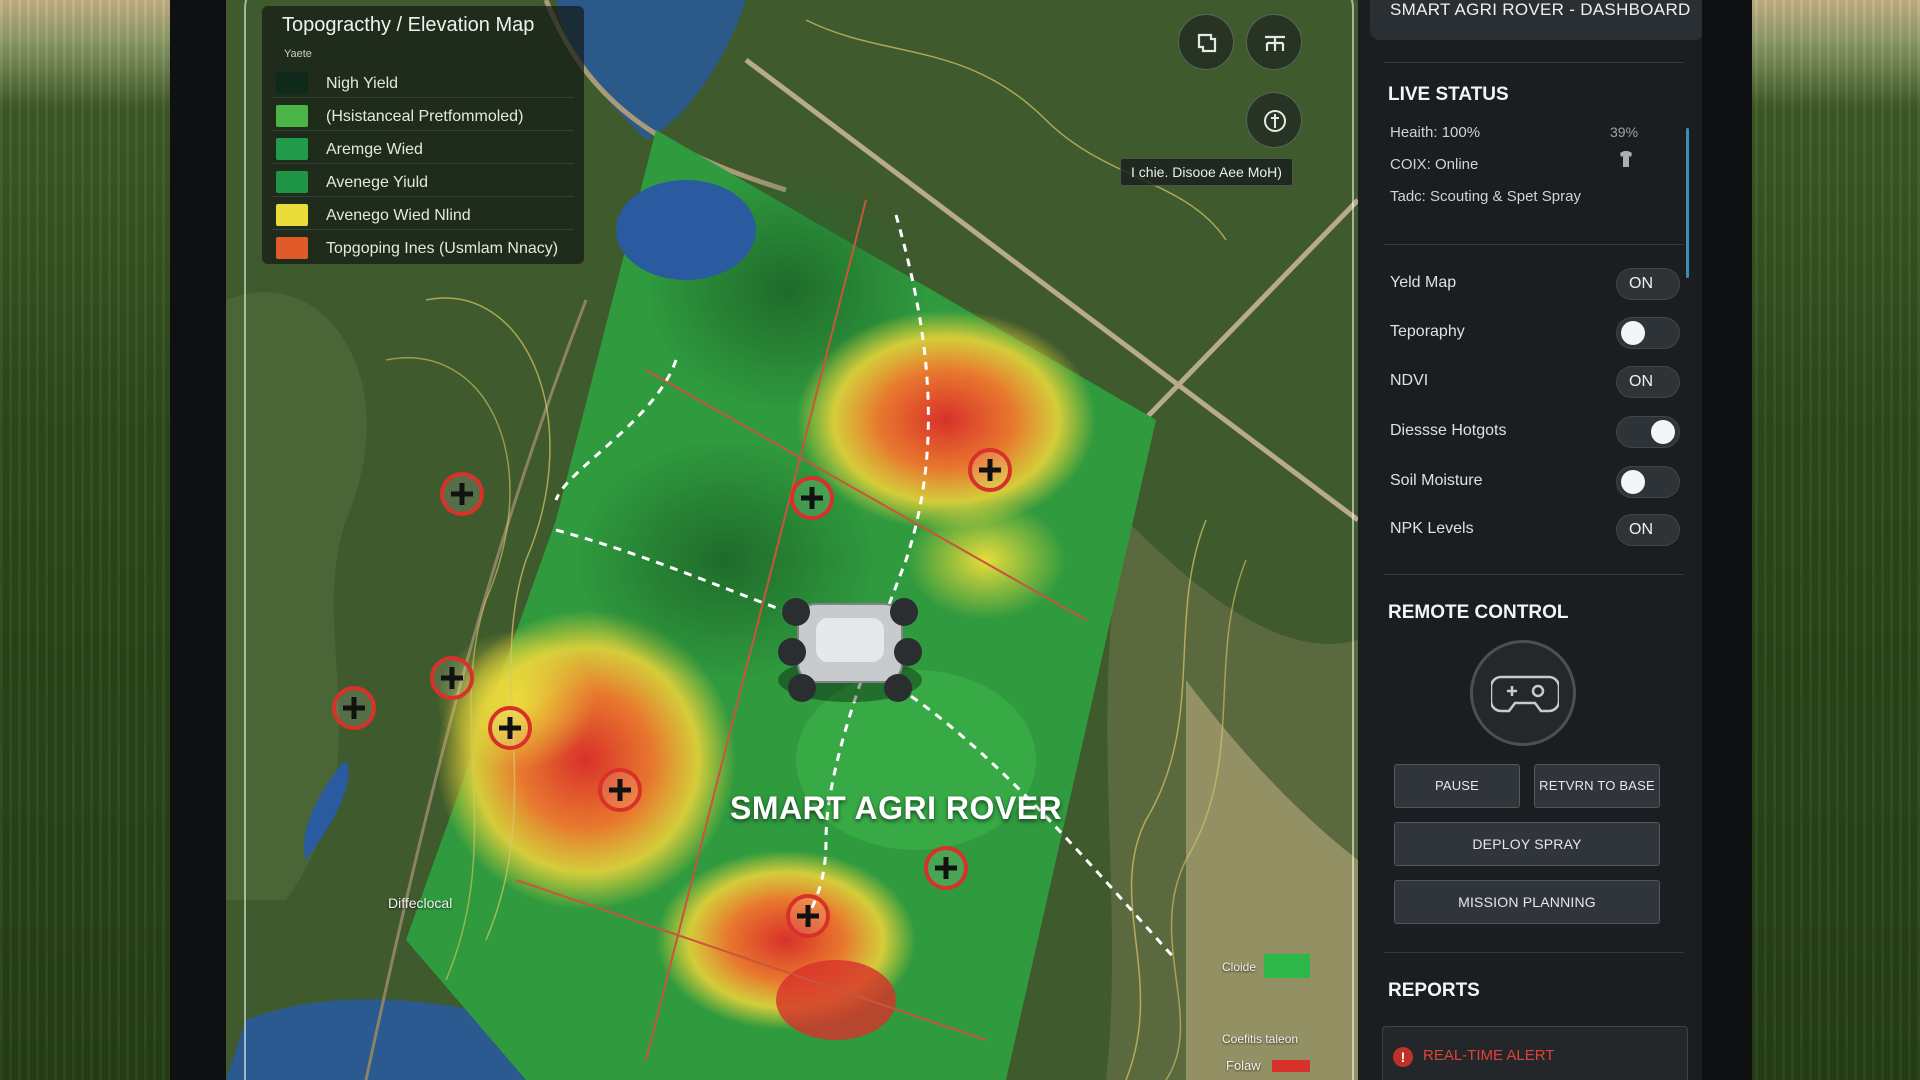 The width and height of the screenshot is (1920, 1080). Describe the element at coordinates (1540, 382) in the screenshot. I see `layer-toggle-row: NDVI ON` at that location.